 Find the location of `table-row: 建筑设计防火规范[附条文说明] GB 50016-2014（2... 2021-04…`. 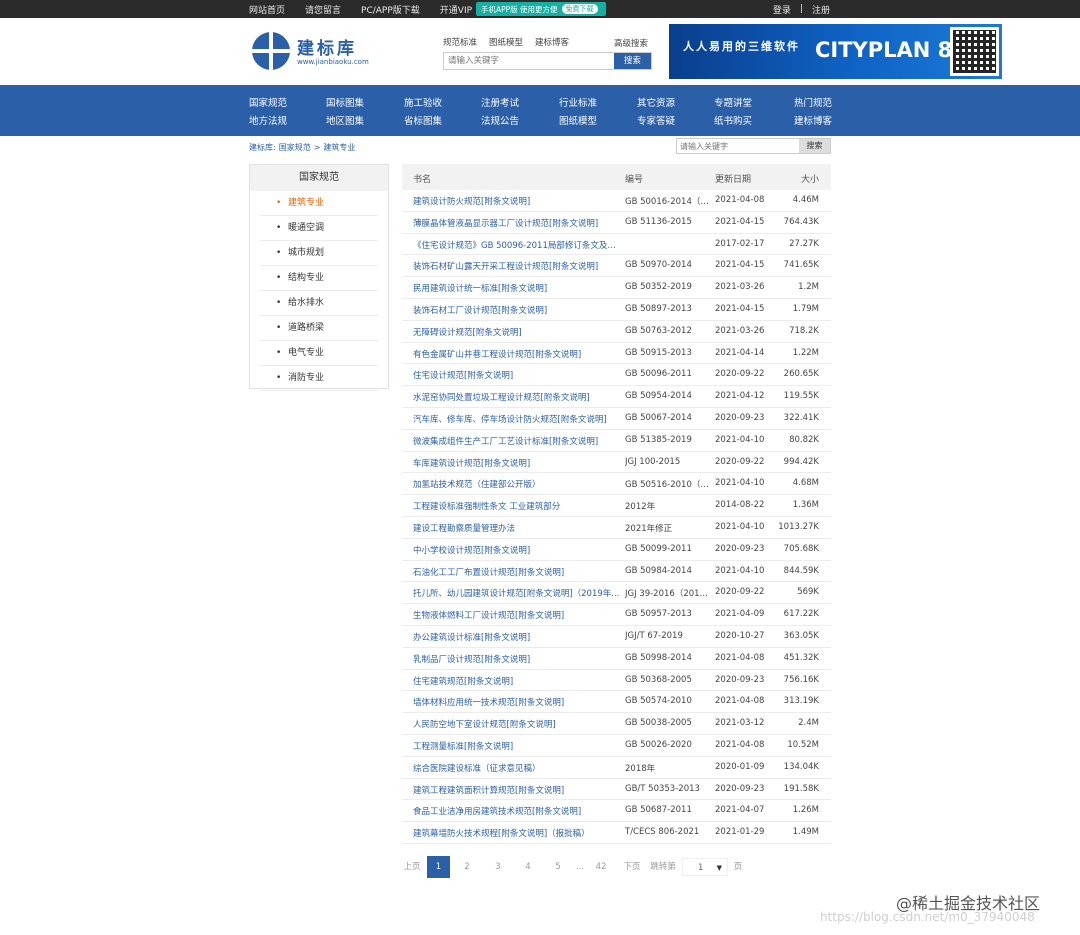

table-row: 建筑设计防火规范[附条文说明] GB 50016-2014（2... 2021-04… is located at coordinates (616, 201).